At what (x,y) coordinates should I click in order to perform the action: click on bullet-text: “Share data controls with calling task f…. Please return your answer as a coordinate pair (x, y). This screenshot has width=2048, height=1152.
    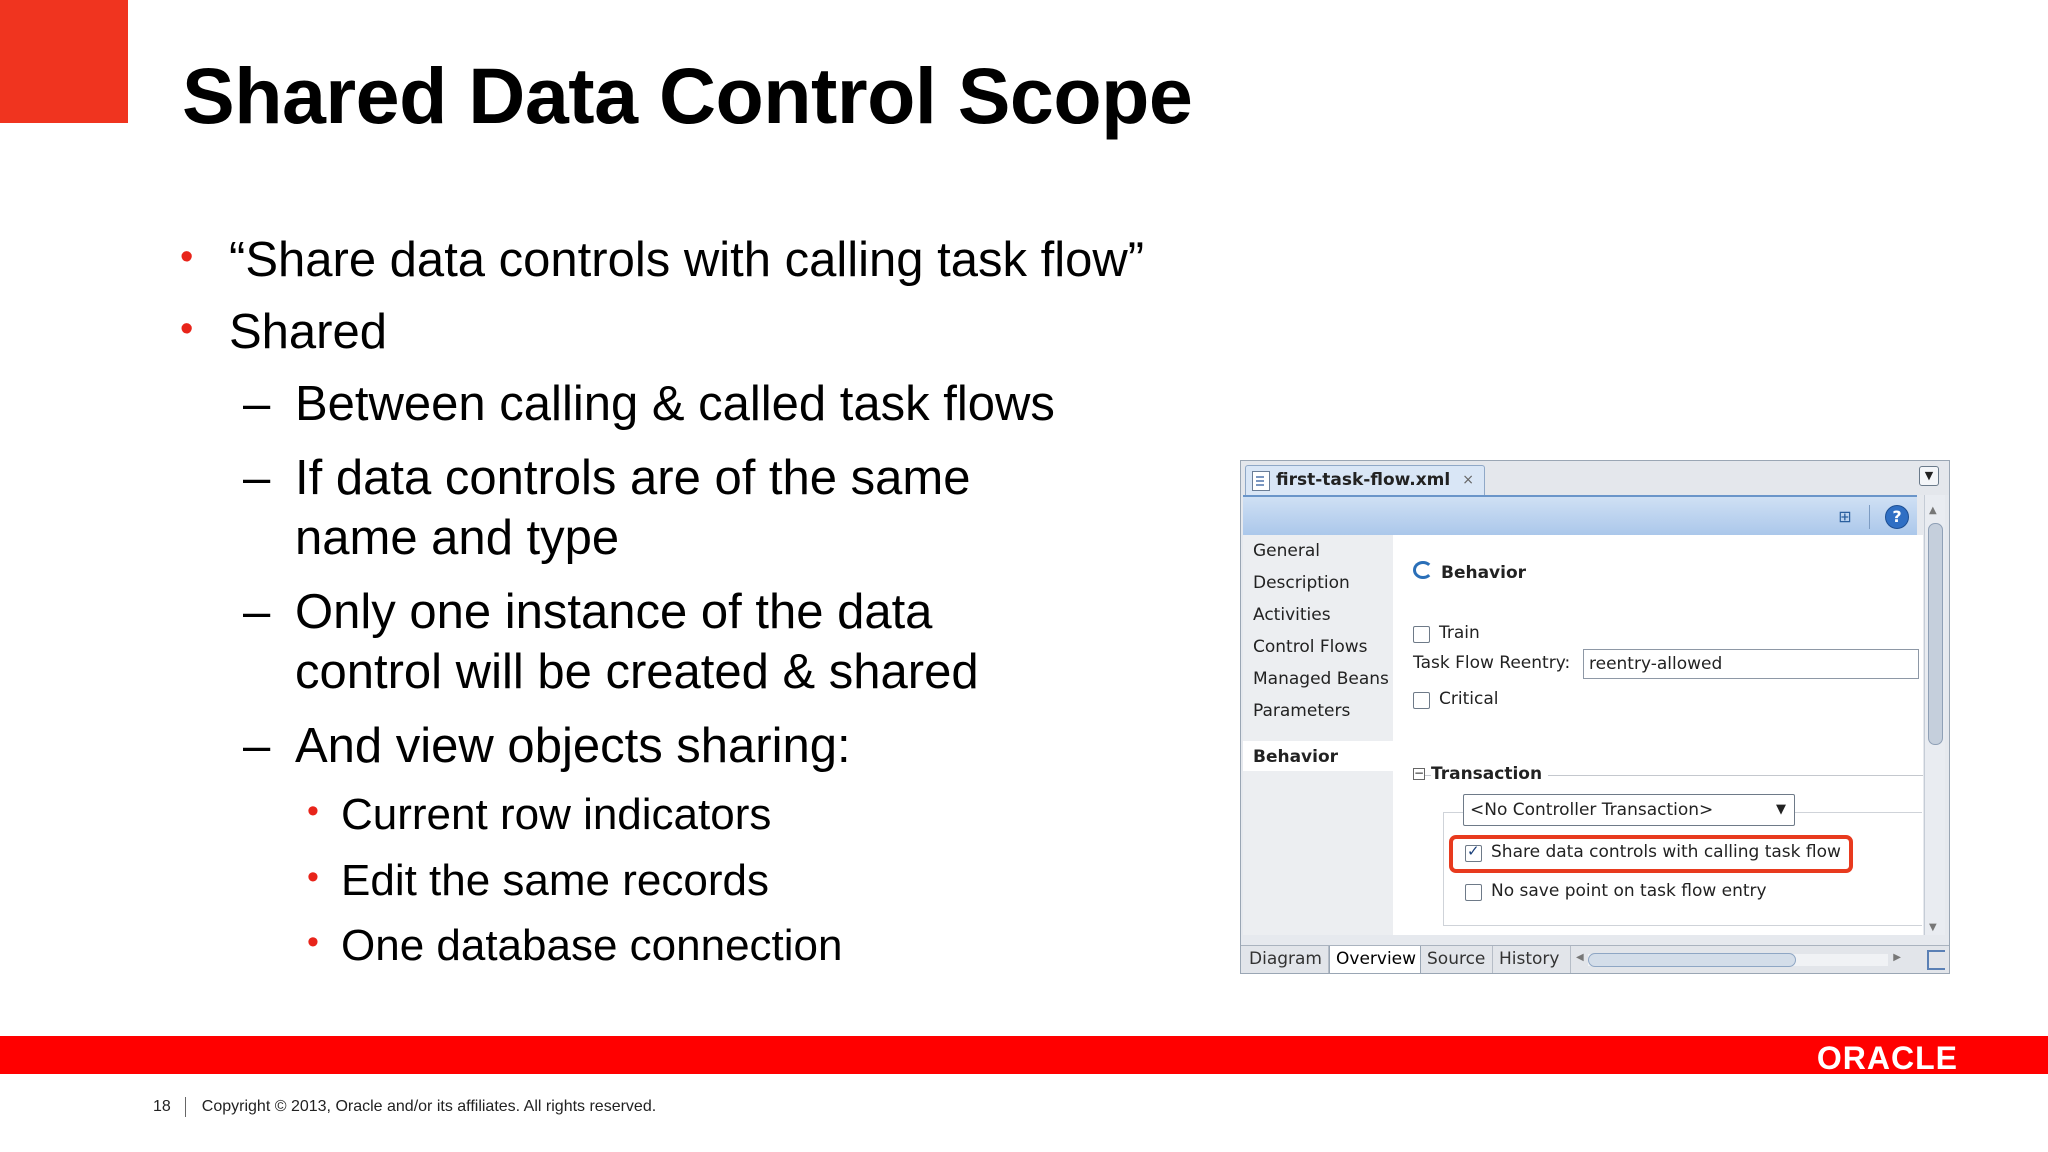
    Looking at the image, I should click on (687, 260).